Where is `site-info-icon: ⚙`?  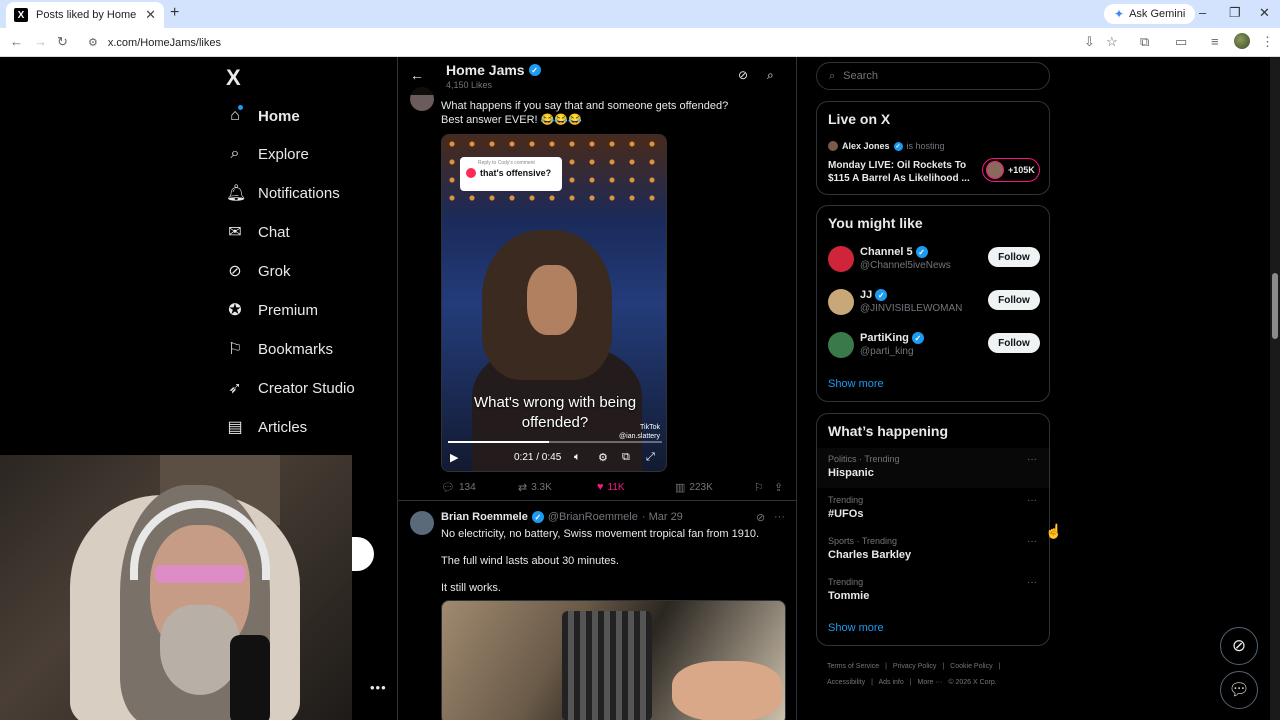
site-info-icon: ⚙ is located at coordinates (93, 42).